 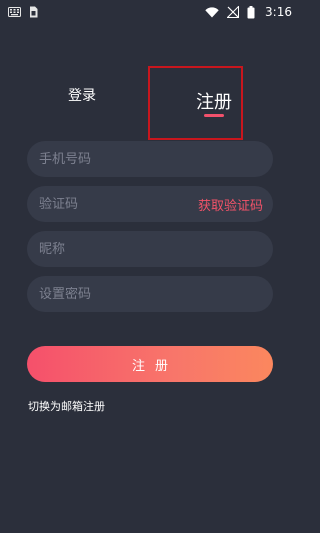 I want to click on sim-card-icon, so click(x=33, y=12).